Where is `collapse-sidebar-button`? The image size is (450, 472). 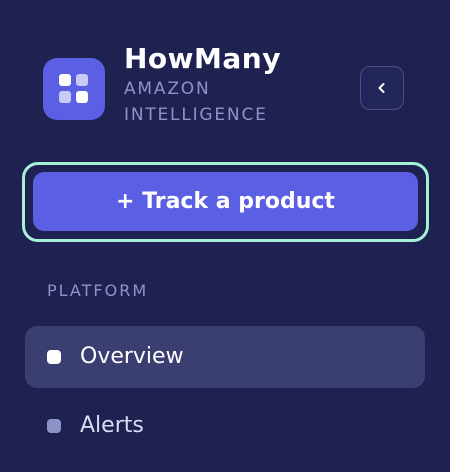 collapse-sidebar-button is located at coordinates (382, 88).